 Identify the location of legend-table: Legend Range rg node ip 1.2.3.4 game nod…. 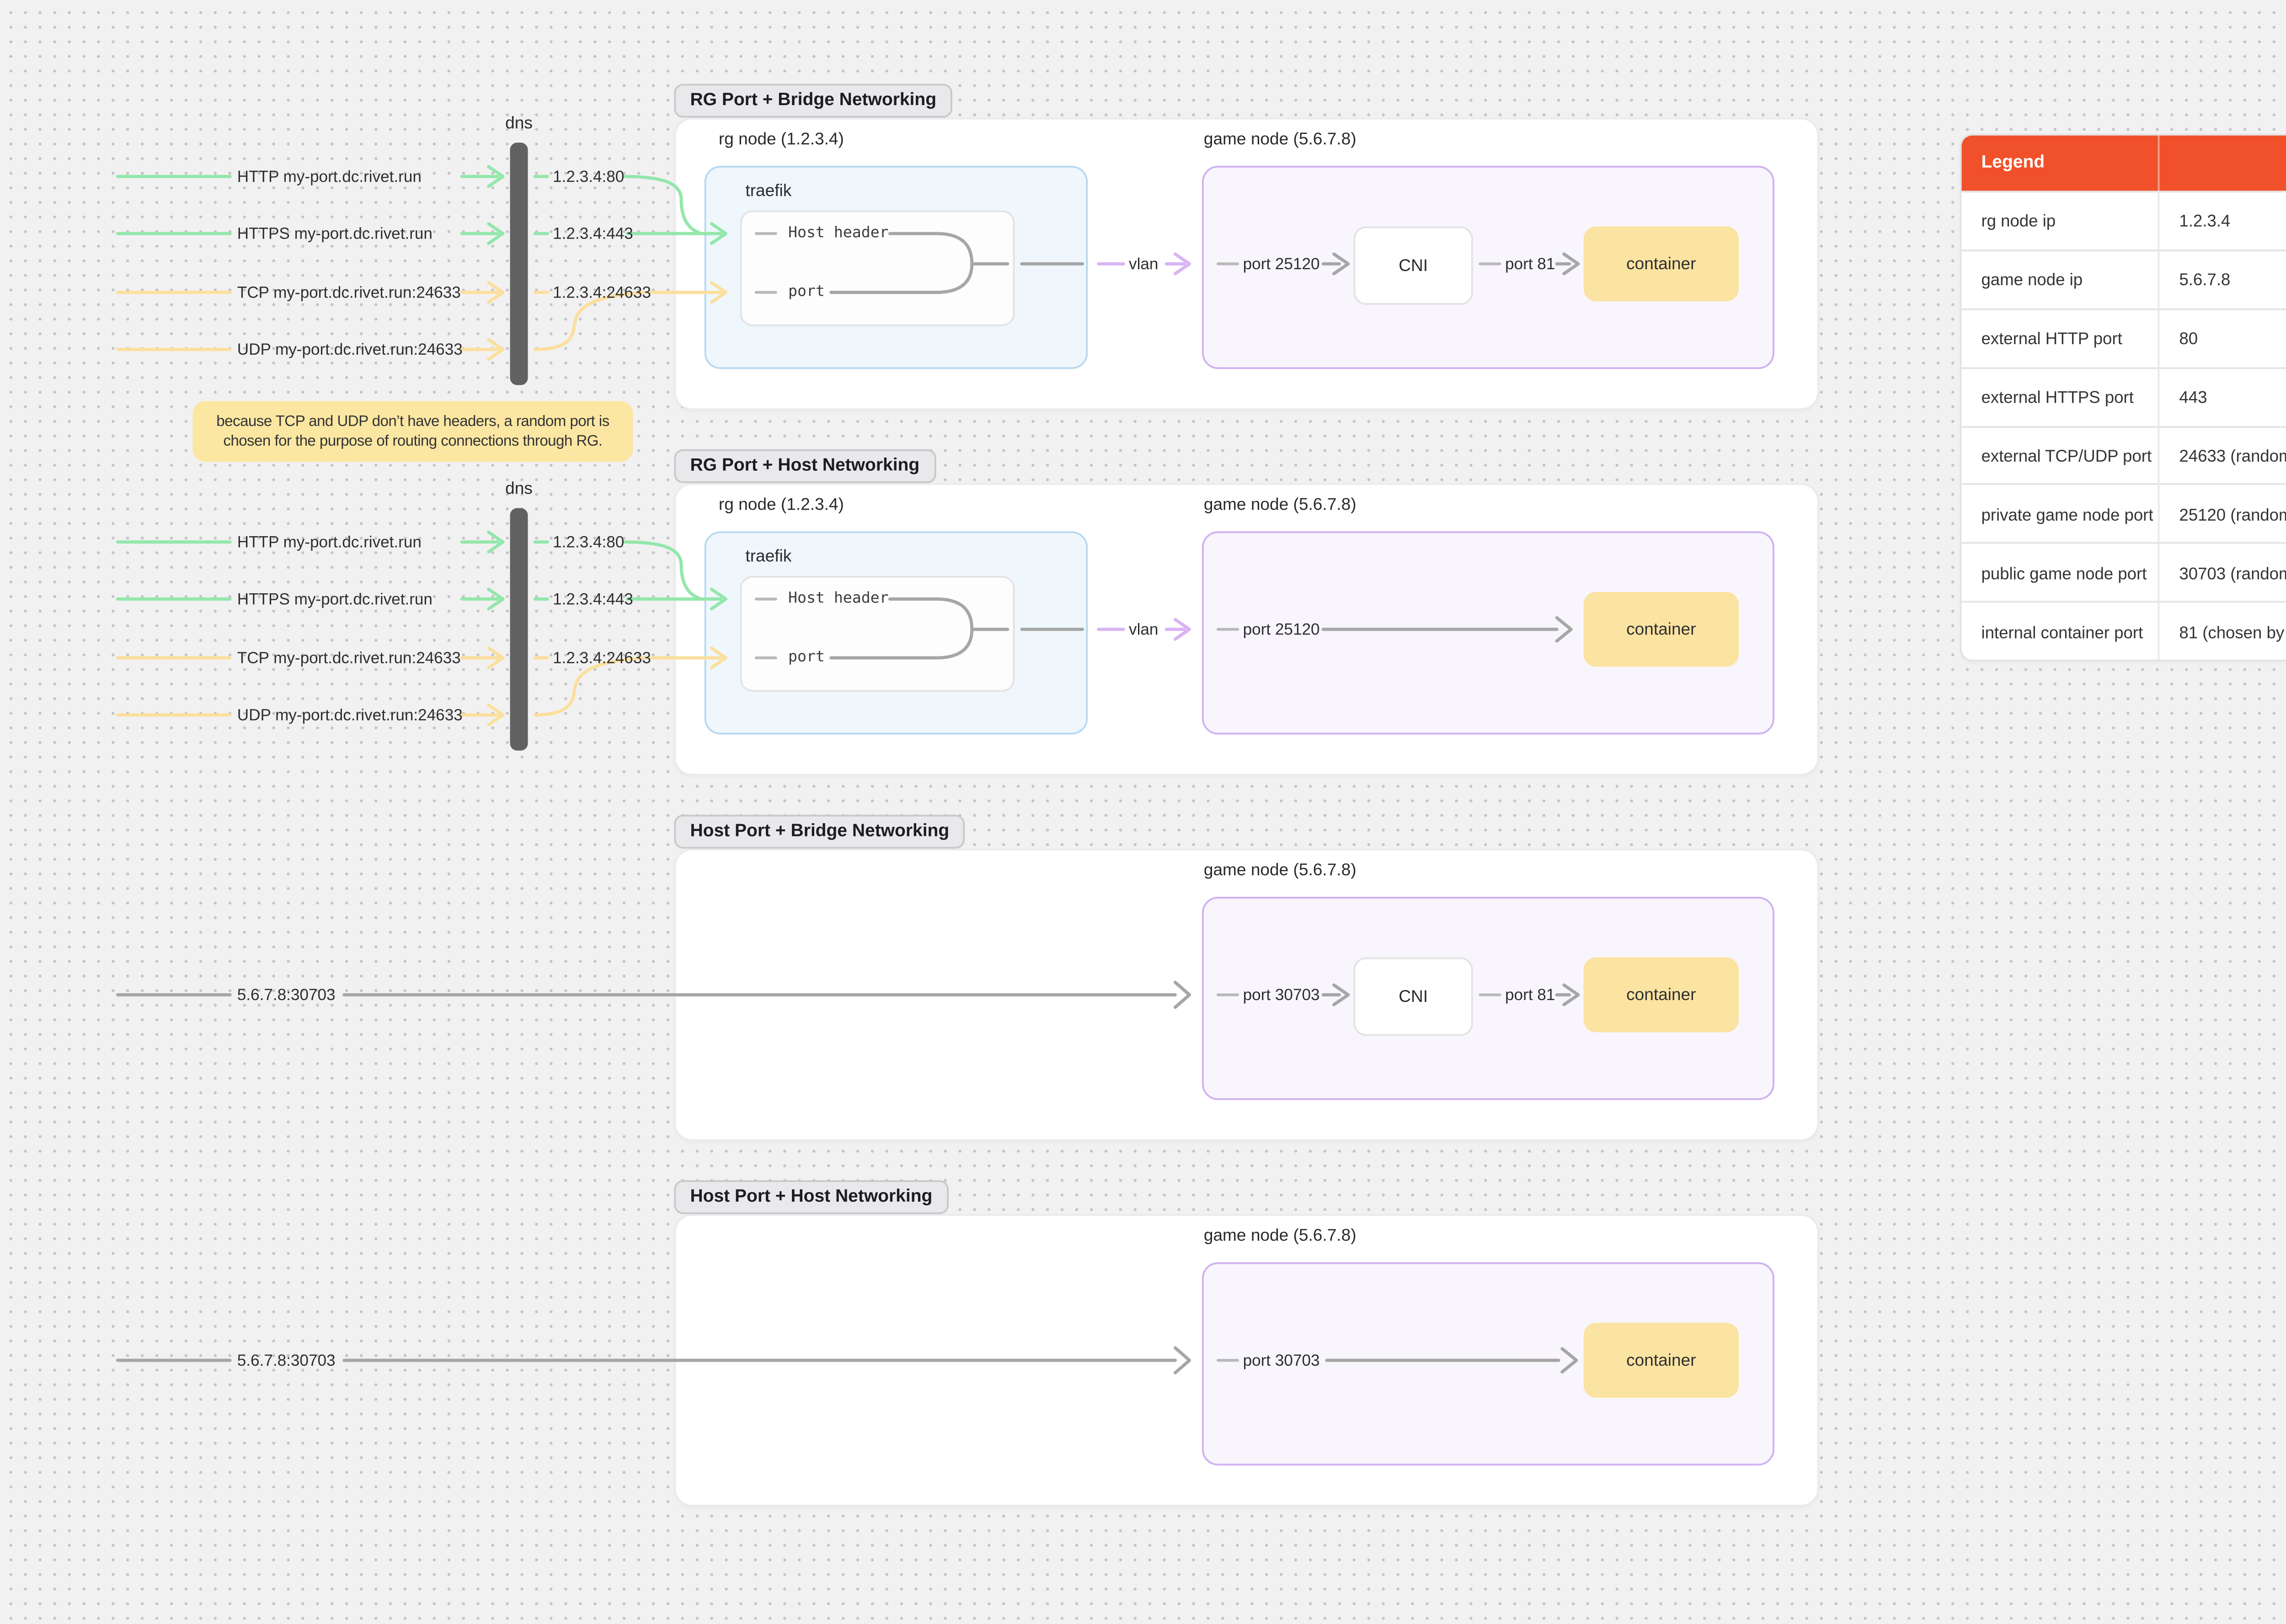
(2123, 397).